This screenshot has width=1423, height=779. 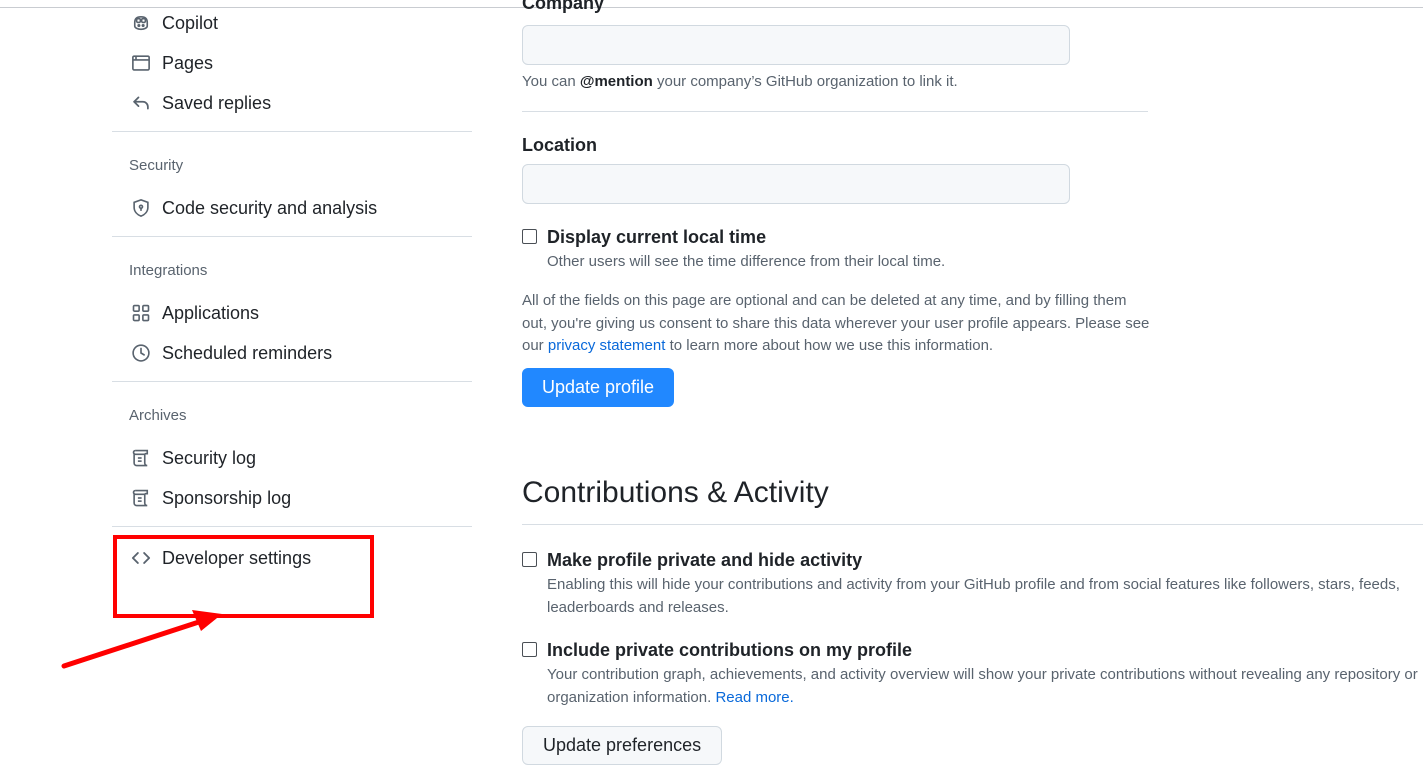 What do you see at coordinates (675, 492) in the screenshot?
I see `contributions-activity-heading: Contributions & Activity` at bounding box center [675, 492].